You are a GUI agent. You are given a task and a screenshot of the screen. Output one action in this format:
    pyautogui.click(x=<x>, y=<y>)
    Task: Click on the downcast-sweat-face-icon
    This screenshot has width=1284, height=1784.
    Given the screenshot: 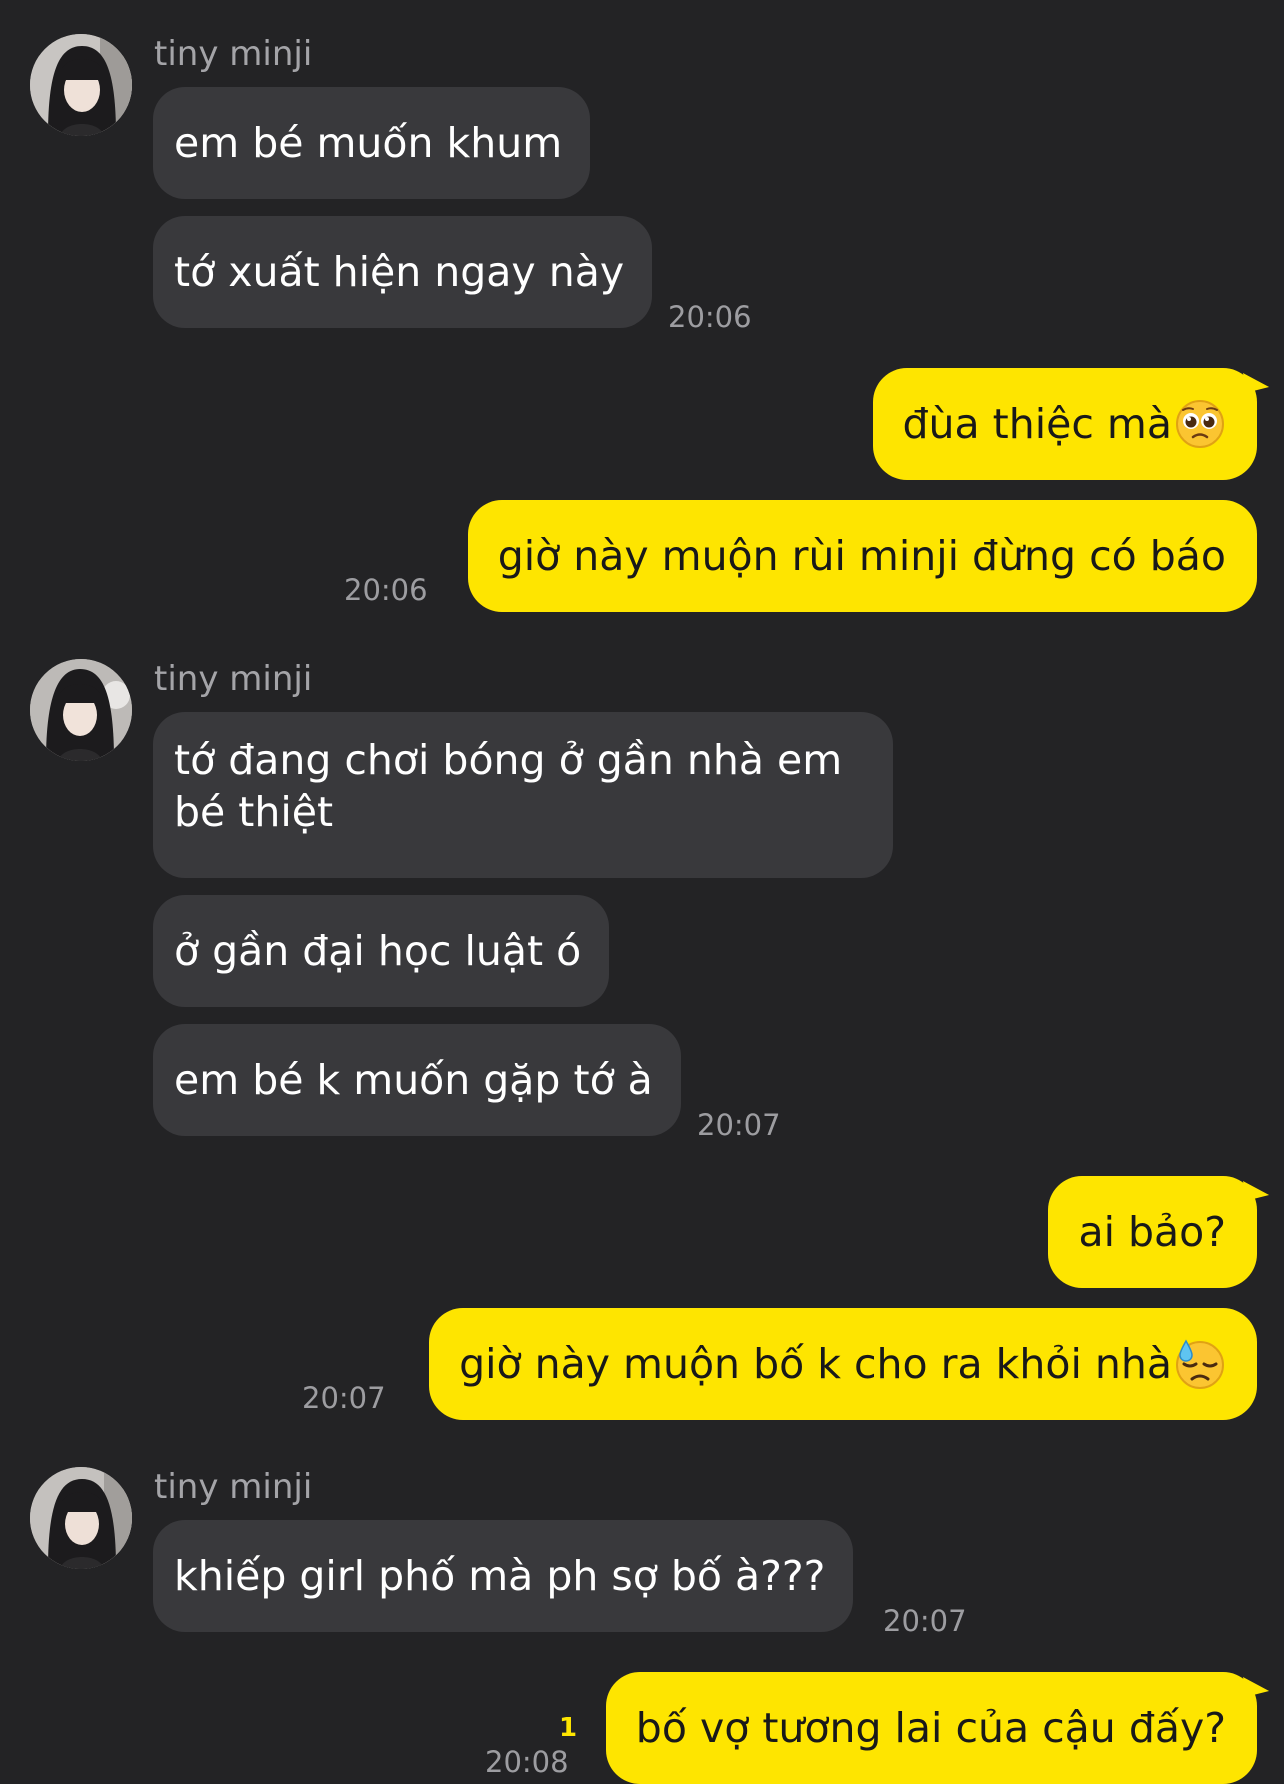 What is the action you would take?
    pyautogui.click(x=1200, y=1364)
    